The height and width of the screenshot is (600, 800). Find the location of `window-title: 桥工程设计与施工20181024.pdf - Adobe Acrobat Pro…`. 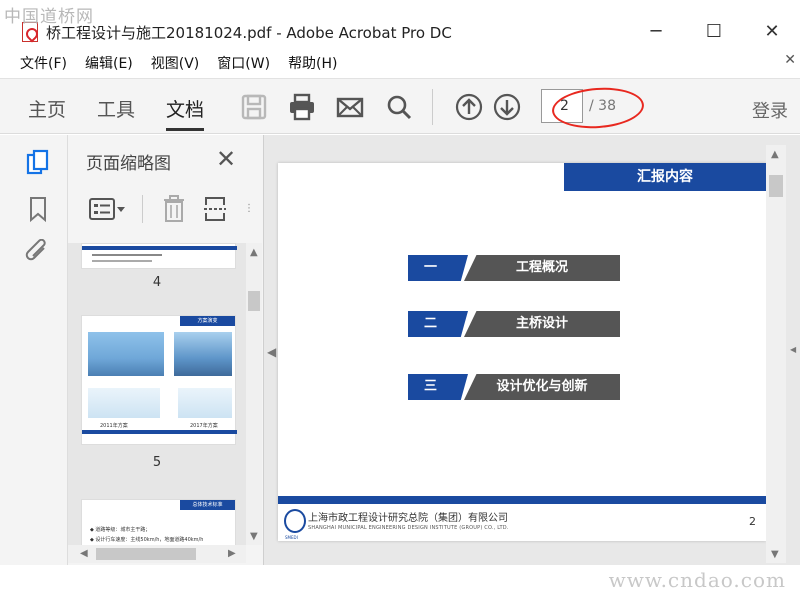

window-title: 桥工程设计与施工20181024.pdf - Adobe Acrobat Pro… is located at coordinates (249, 33).